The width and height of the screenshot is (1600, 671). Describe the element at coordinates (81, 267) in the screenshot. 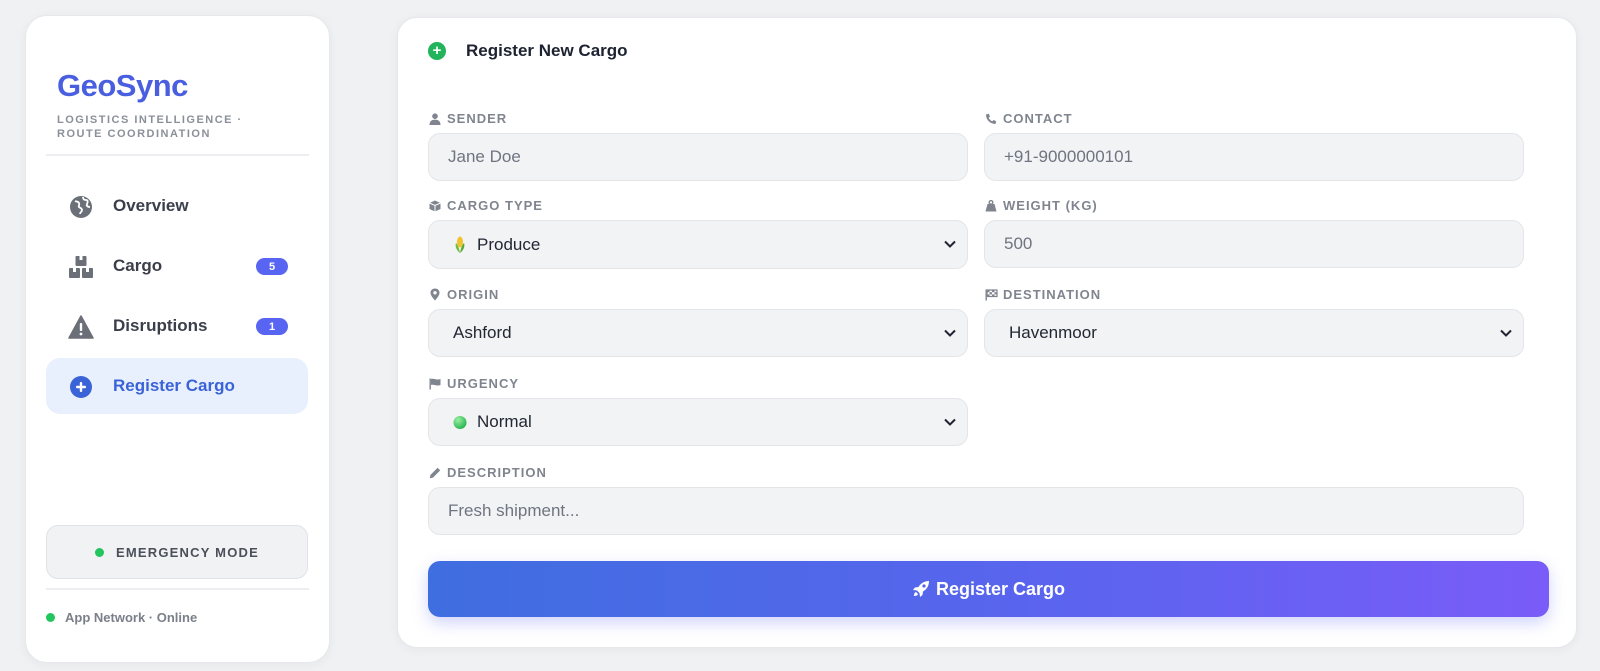

I see `boxes-icon` at that location.